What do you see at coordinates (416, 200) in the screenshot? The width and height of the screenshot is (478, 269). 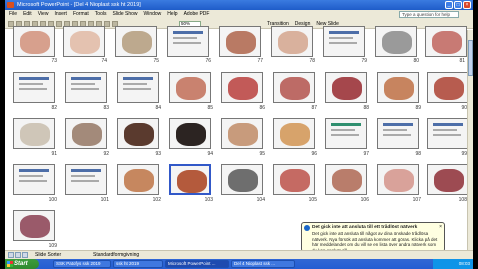 I see `slide-number: 107` at bounding box center [416, 200].